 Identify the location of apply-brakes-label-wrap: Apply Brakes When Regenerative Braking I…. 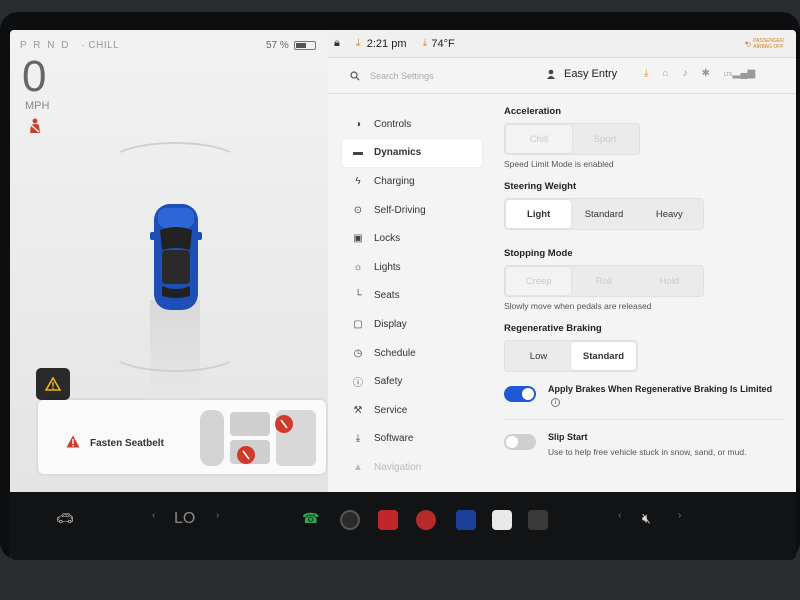
(666, 395).